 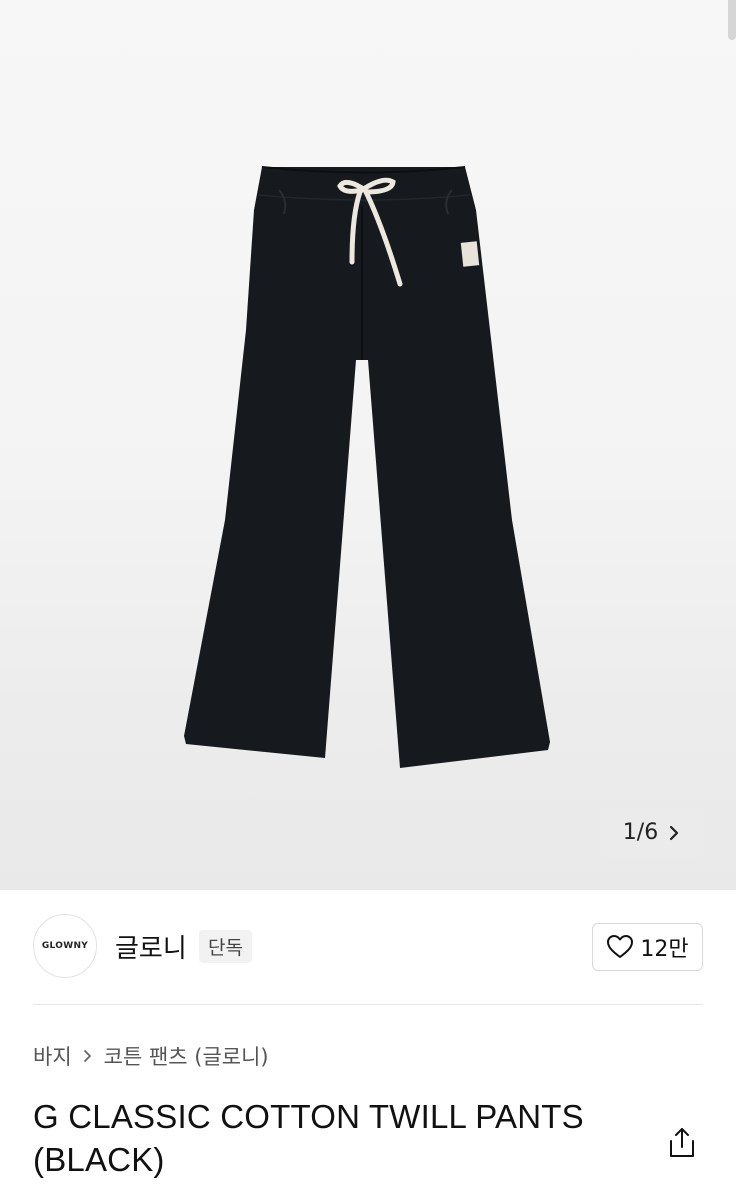 What do you see at coordinates (225, 946) in the screenshot?
I see `exclusive-badge: 단독` at bounding box center [225, 946].